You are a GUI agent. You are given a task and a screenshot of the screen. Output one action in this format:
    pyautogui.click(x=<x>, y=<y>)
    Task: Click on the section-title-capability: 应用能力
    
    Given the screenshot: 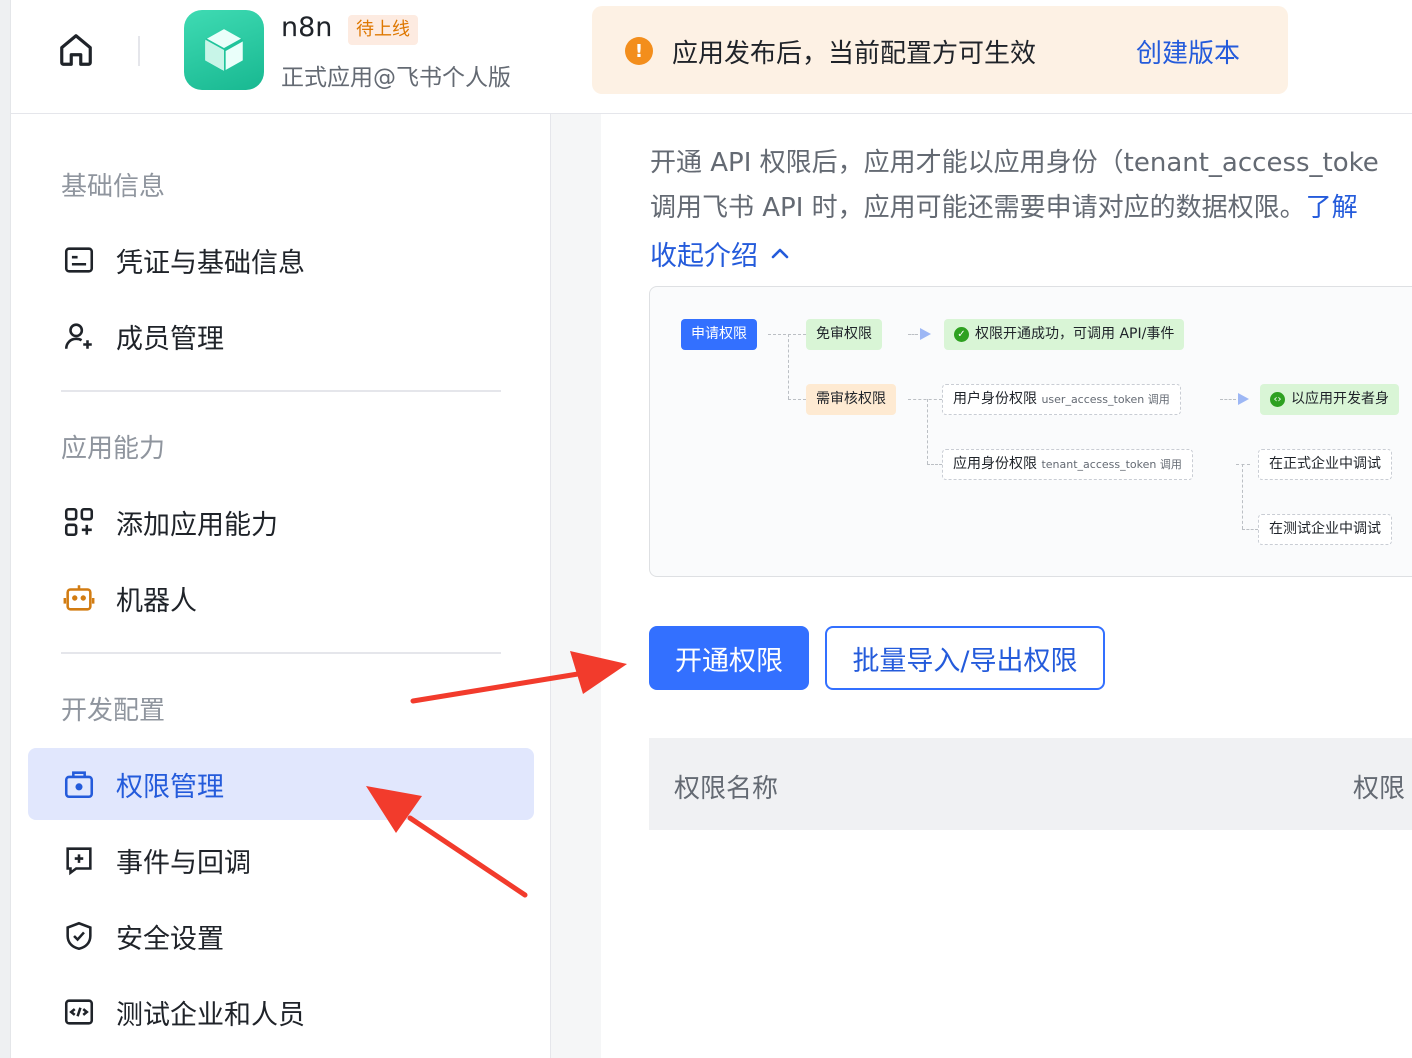 What is the action you would take?
    pyautogui.click(x=113, y=449)
    